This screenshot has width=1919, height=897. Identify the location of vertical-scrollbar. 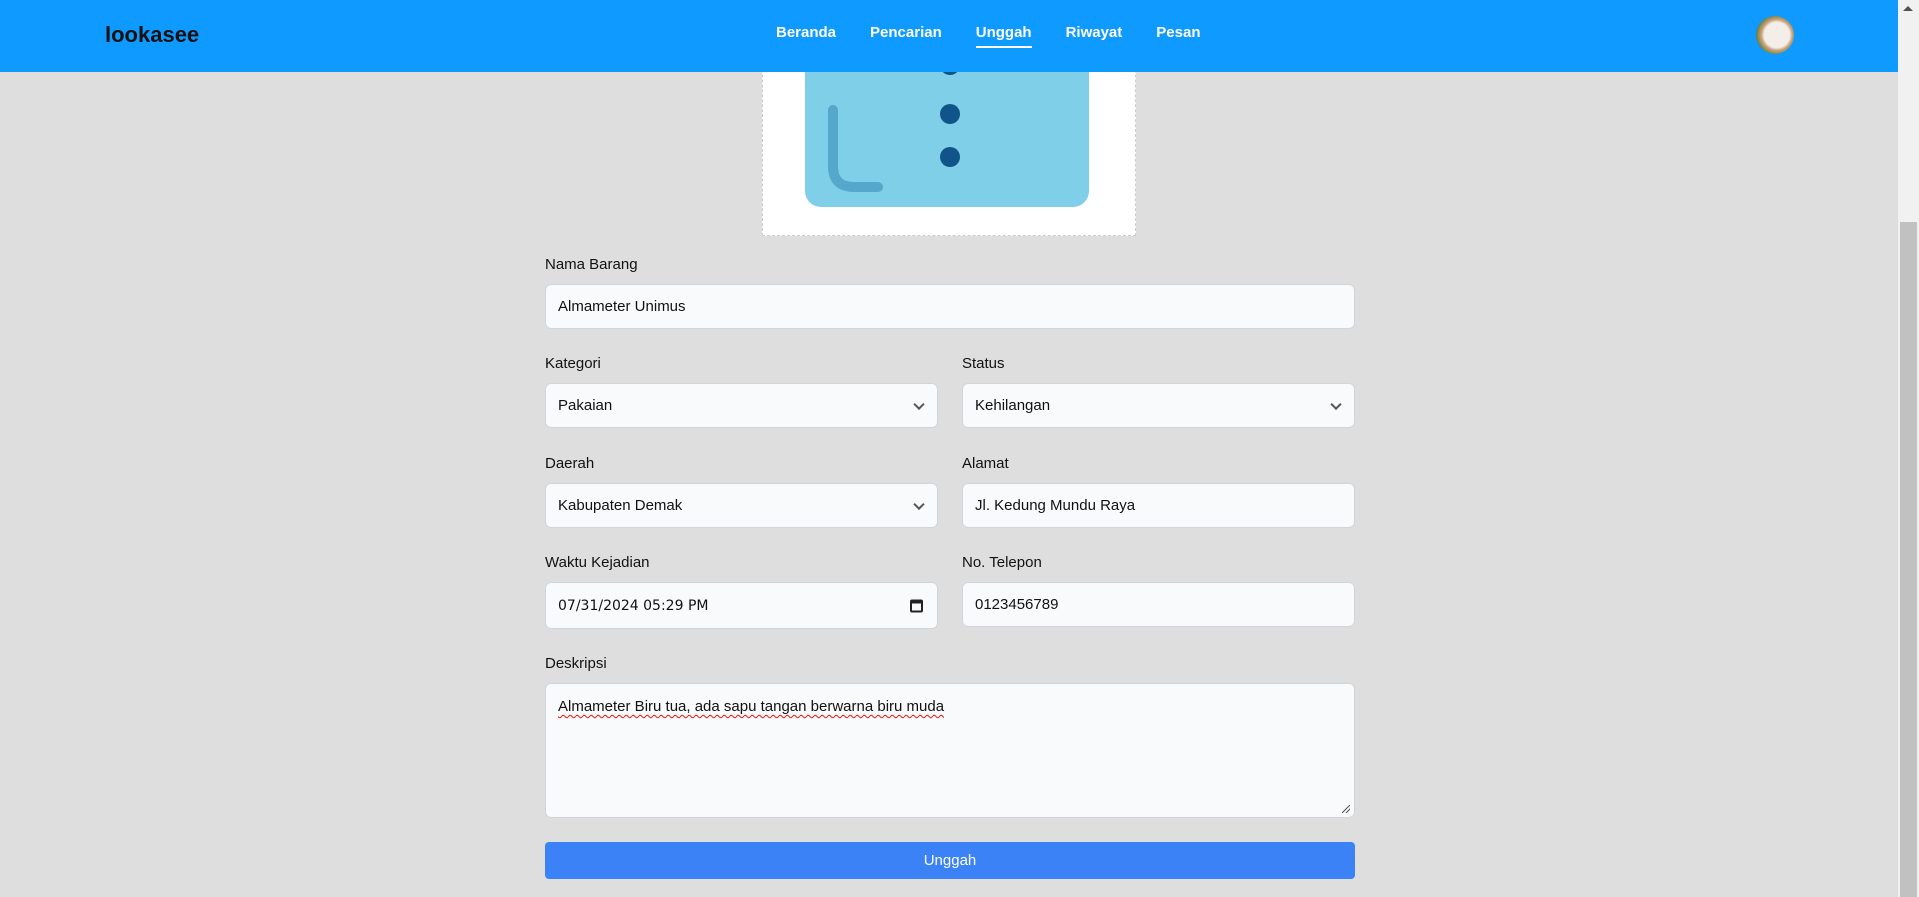
(1908, 448).